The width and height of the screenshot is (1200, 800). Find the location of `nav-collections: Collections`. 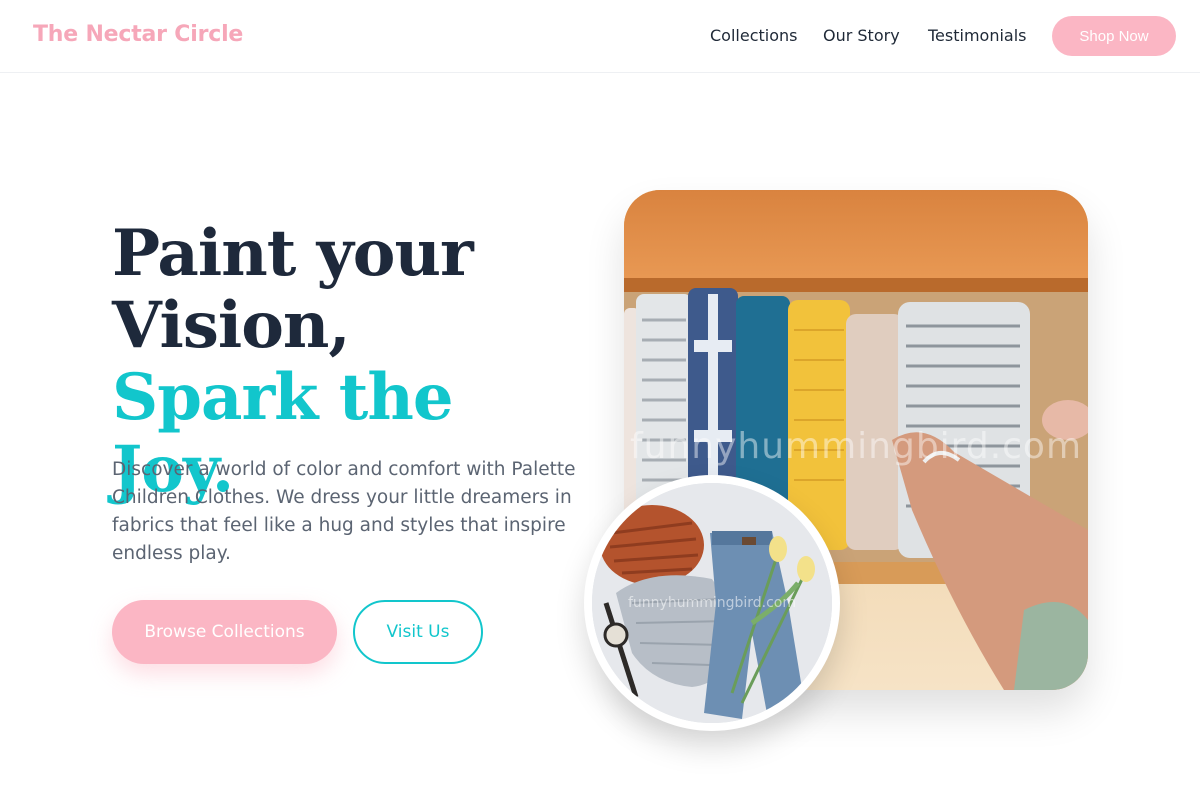

nav-collections: Collections is located at coordinates (753, 35).